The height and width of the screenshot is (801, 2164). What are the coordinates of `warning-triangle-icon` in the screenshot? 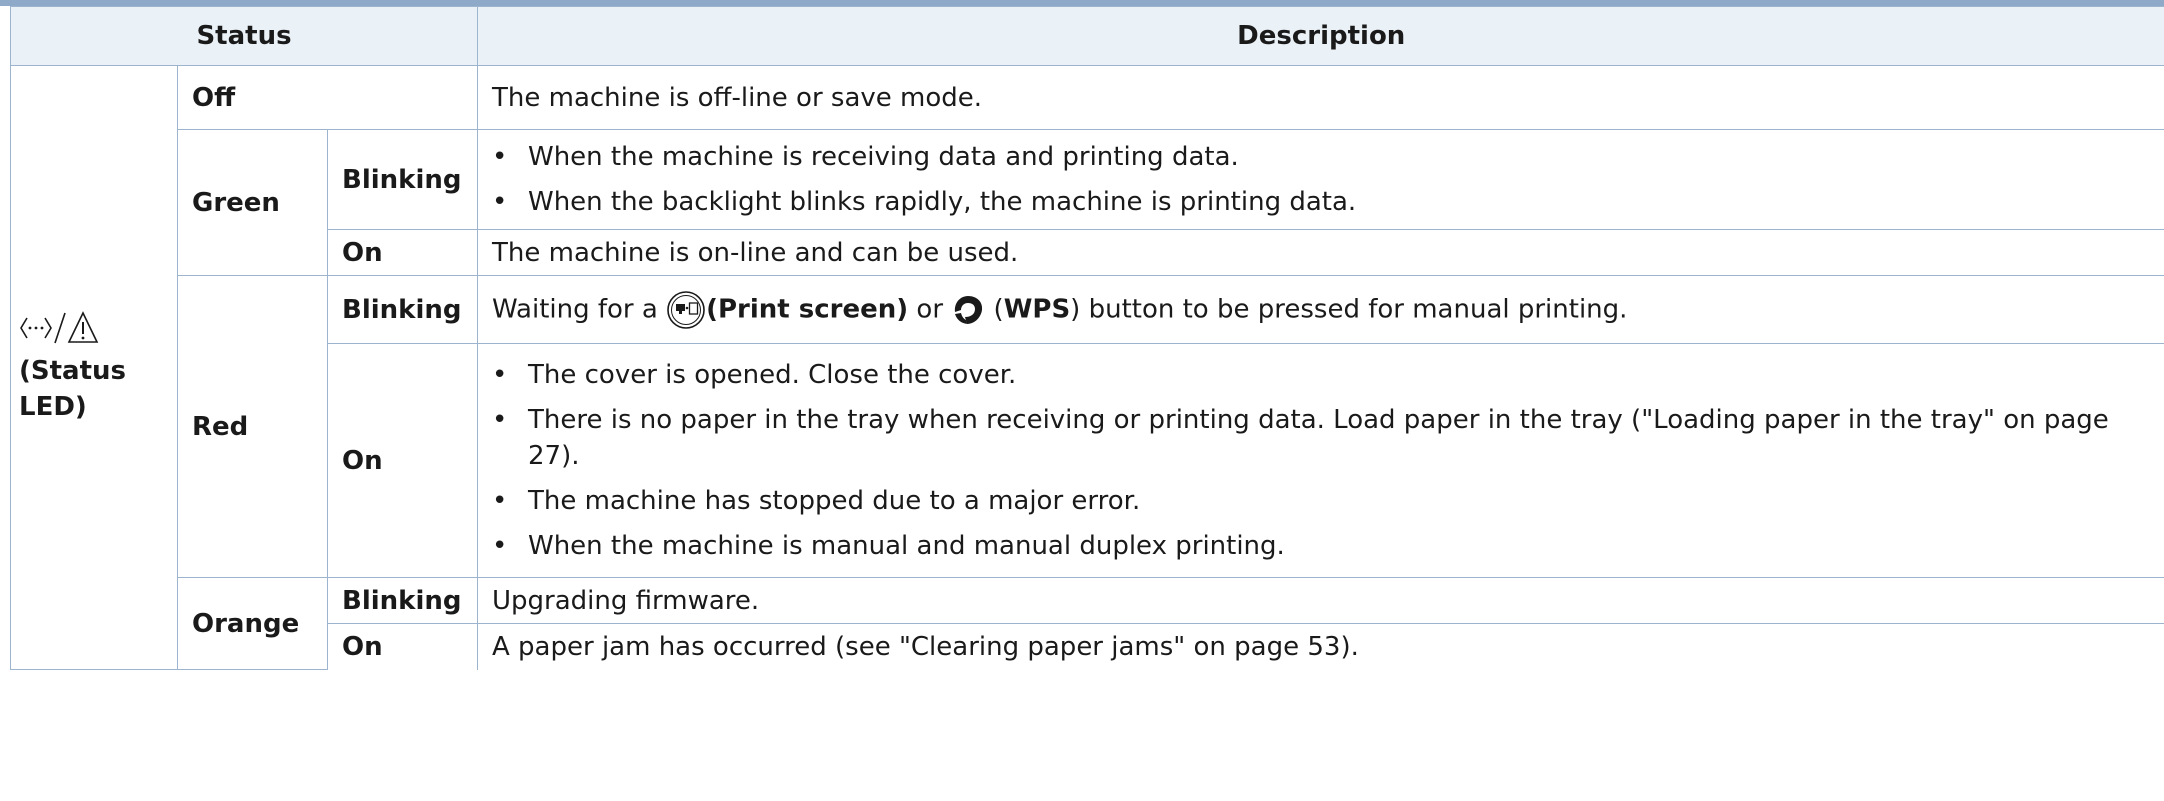 It's located at (83, 326).